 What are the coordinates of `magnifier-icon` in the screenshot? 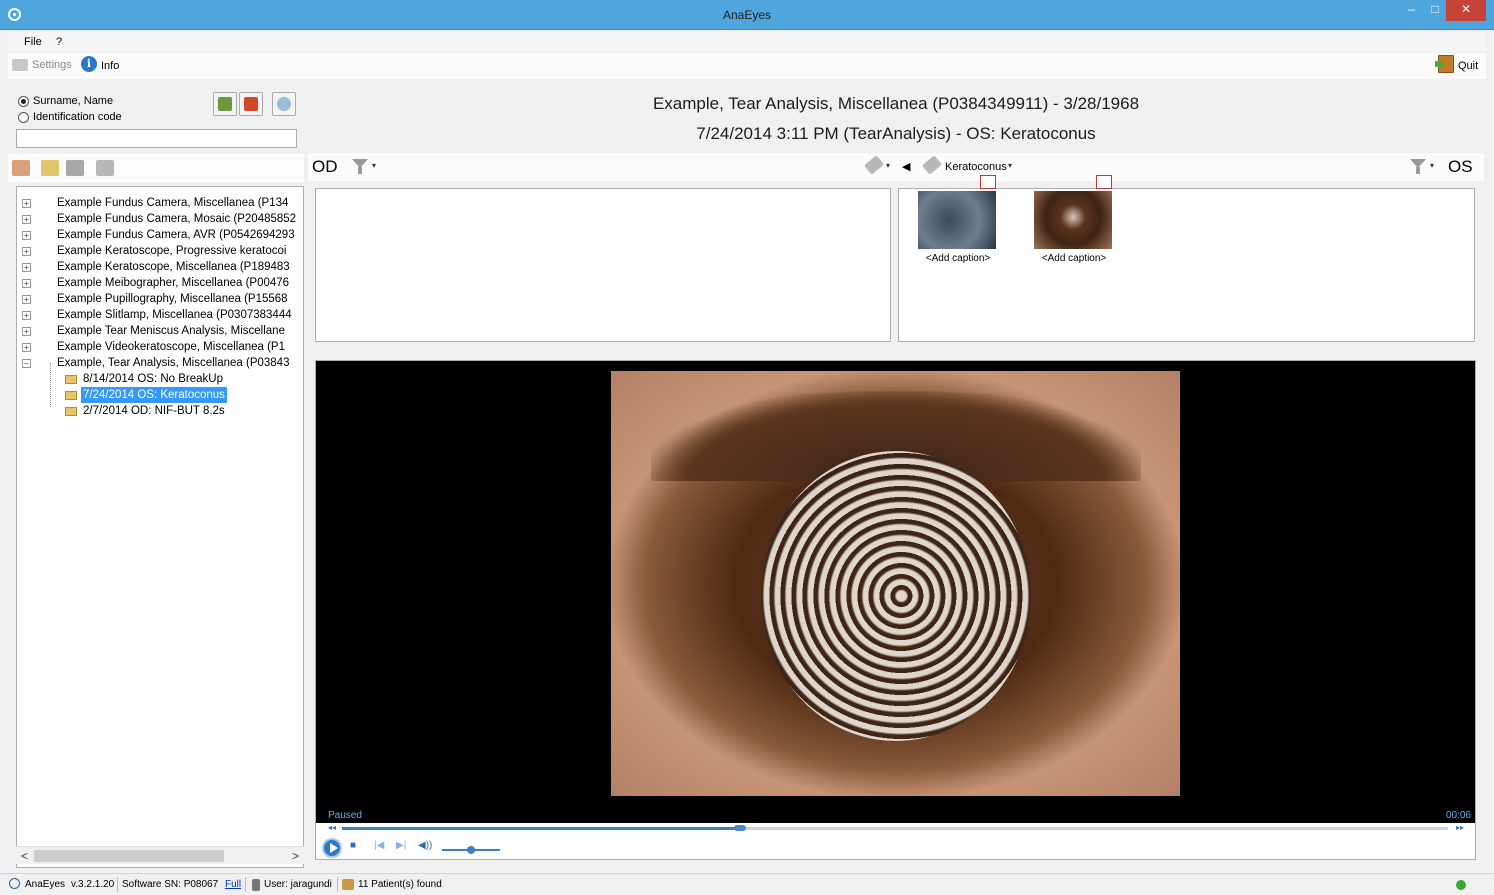 It's located at (284, 104).